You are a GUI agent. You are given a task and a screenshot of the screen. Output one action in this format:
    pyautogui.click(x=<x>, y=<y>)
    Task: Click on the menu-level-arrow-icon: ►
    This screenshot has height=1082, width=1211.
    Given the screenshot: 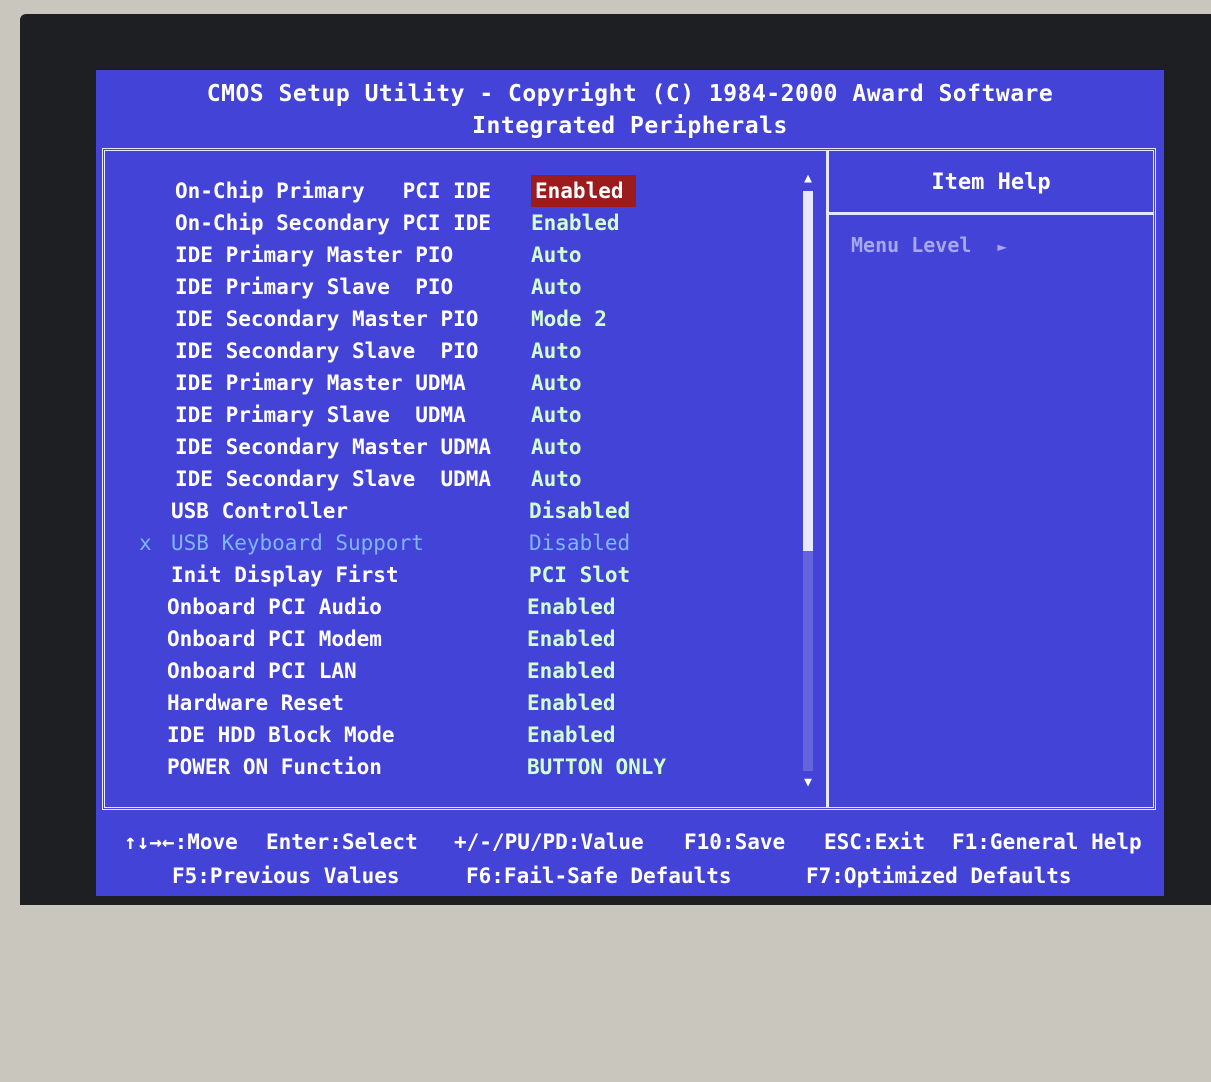 What is the action you would take?
    pyautogui.click(x=1002, y=246)
    